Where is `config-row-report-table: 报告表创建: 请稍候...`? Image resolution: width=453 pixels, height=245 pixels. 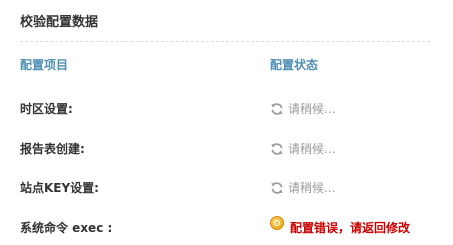
config-row-report-table: 报告表创建: 请稍候... is located at coordinates (226, 148).